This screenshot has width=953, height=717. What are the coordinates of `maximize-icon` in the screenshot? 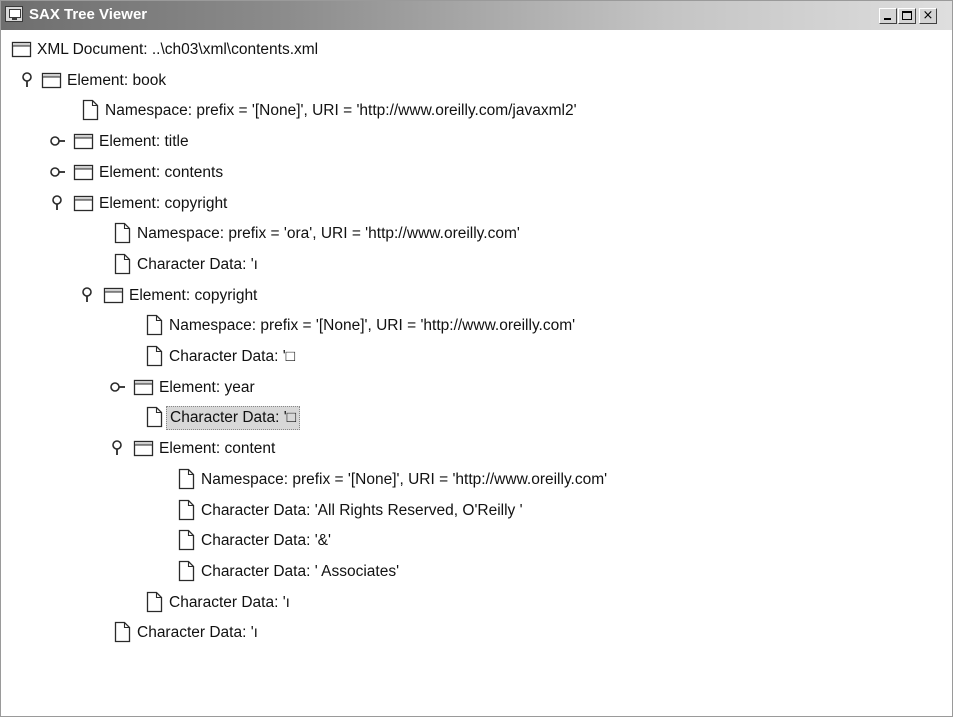 It's located at (907, 15).